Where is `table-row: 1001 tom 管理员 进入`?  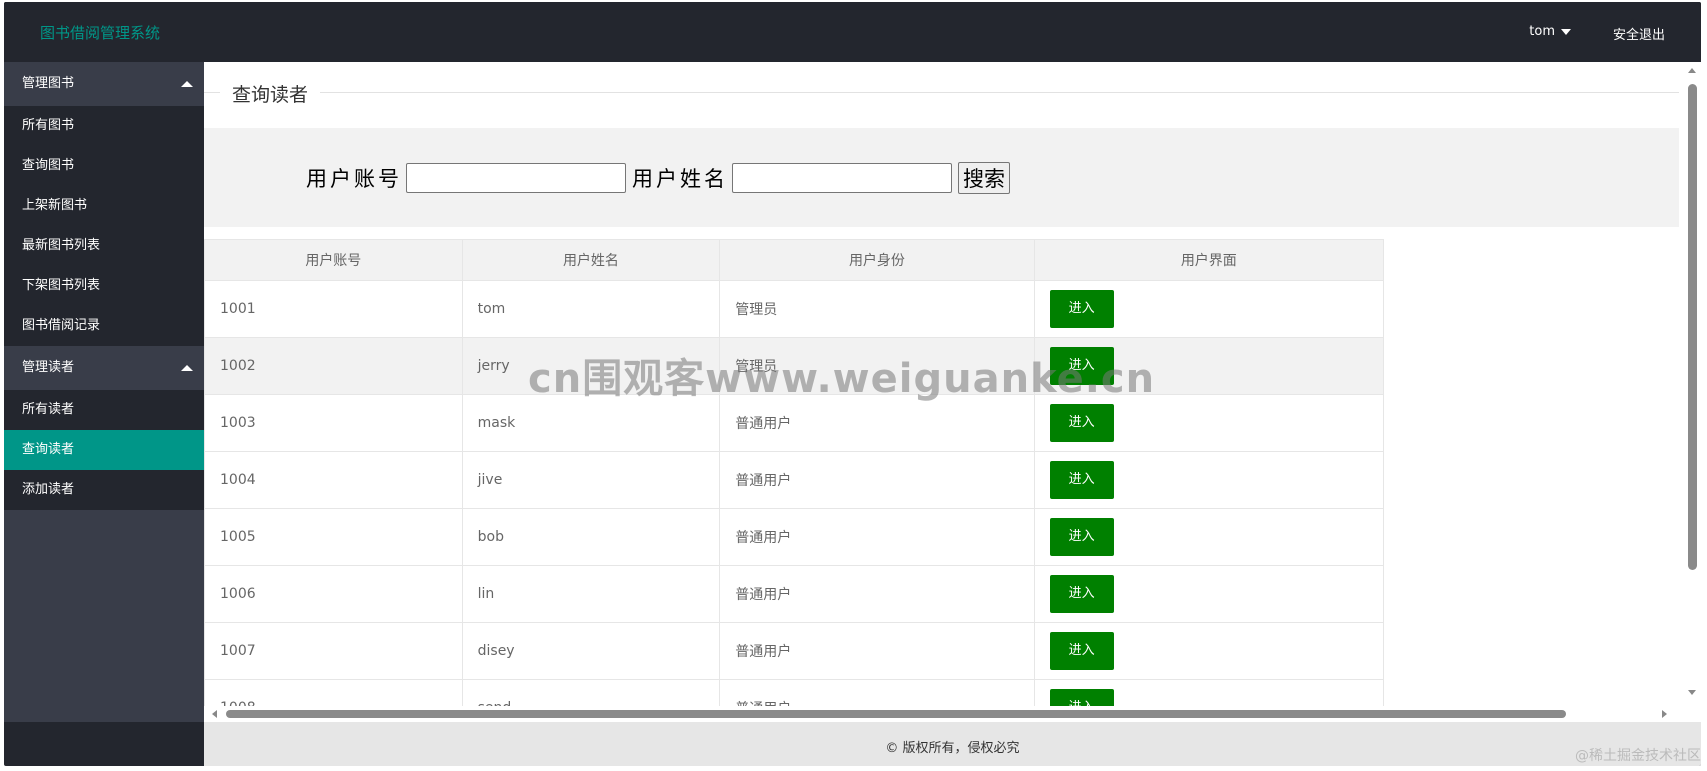 table-row: 1001 tom 管理员 进入 is located at coordinates (794, 309).